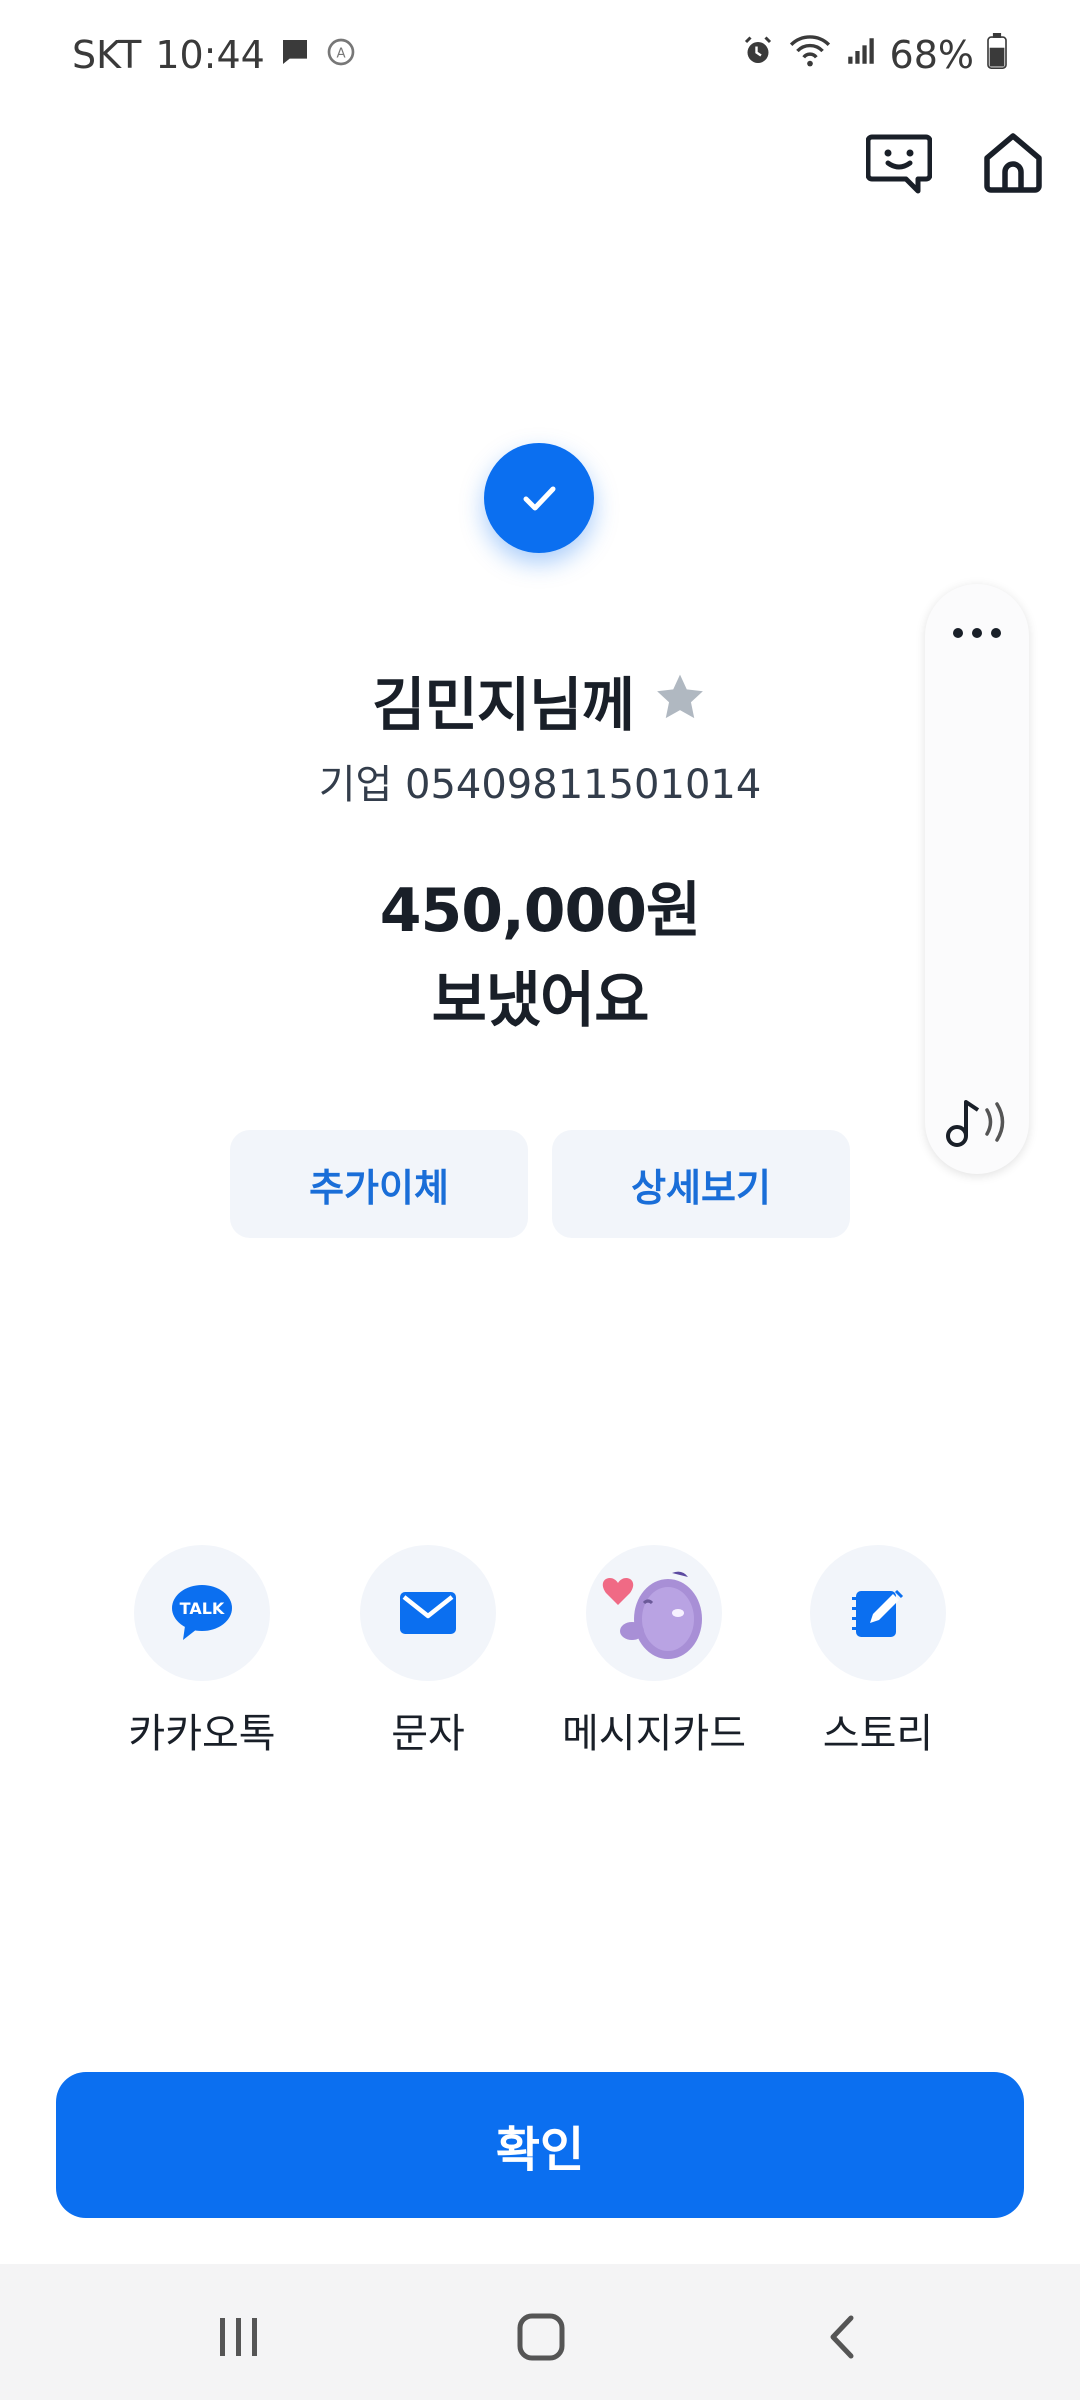  What do you see at coordinates (701, 1187) in the screenshot?
I see `details-label: 상세보기` at bounding box center [701, 1187].